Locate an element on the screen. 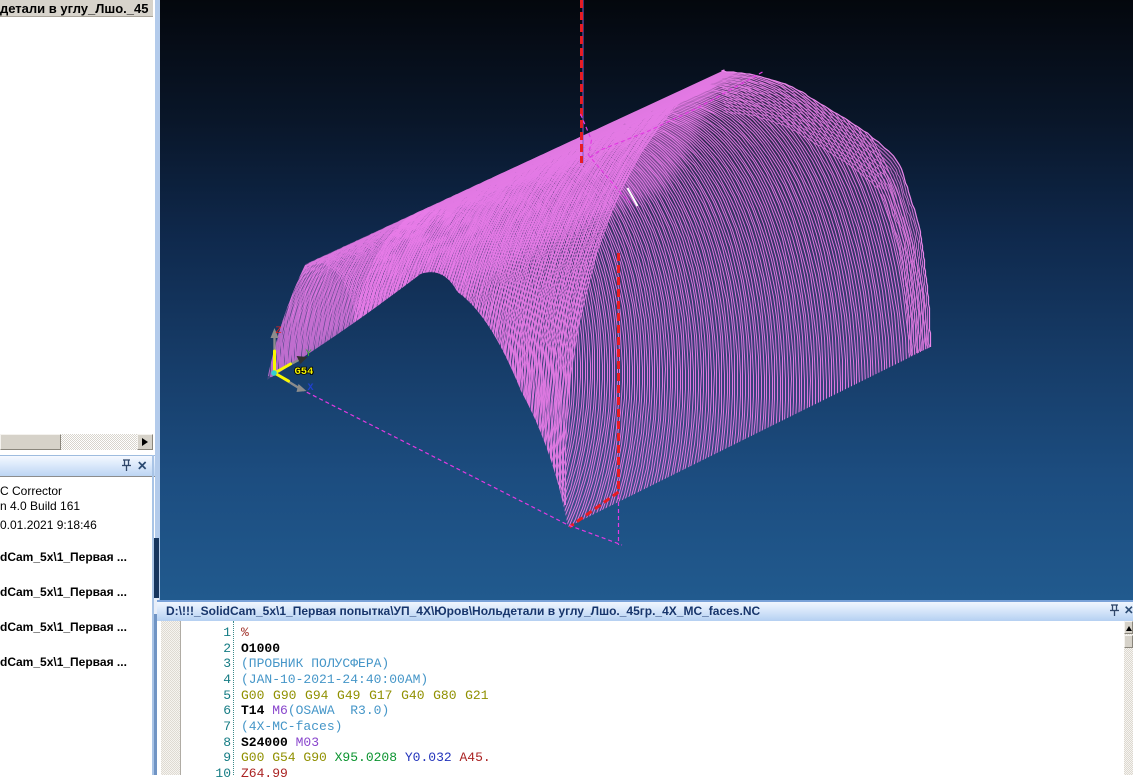  svg-text: X is located at coordinates (310, 388).